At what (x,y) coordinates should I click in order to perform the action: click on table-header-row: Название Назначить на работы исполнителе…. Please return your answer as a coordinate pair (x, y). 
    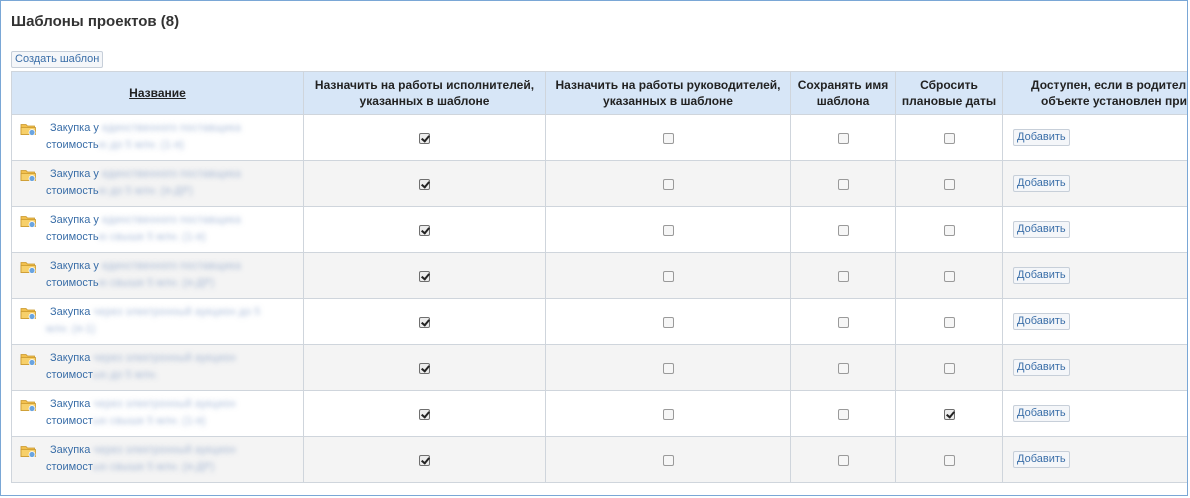
    Looking at the image, I should click on (599, 93).